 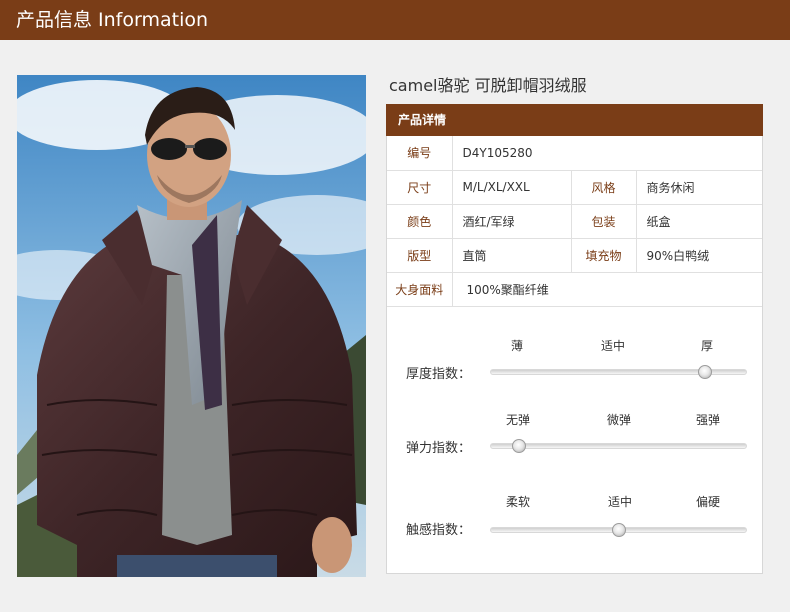 What do you see at coordinates (488, 85) in the screenshot?
I see `product-name: camel骆驼 可脱卸帽羽绒服` at bounding box center [488, 85].